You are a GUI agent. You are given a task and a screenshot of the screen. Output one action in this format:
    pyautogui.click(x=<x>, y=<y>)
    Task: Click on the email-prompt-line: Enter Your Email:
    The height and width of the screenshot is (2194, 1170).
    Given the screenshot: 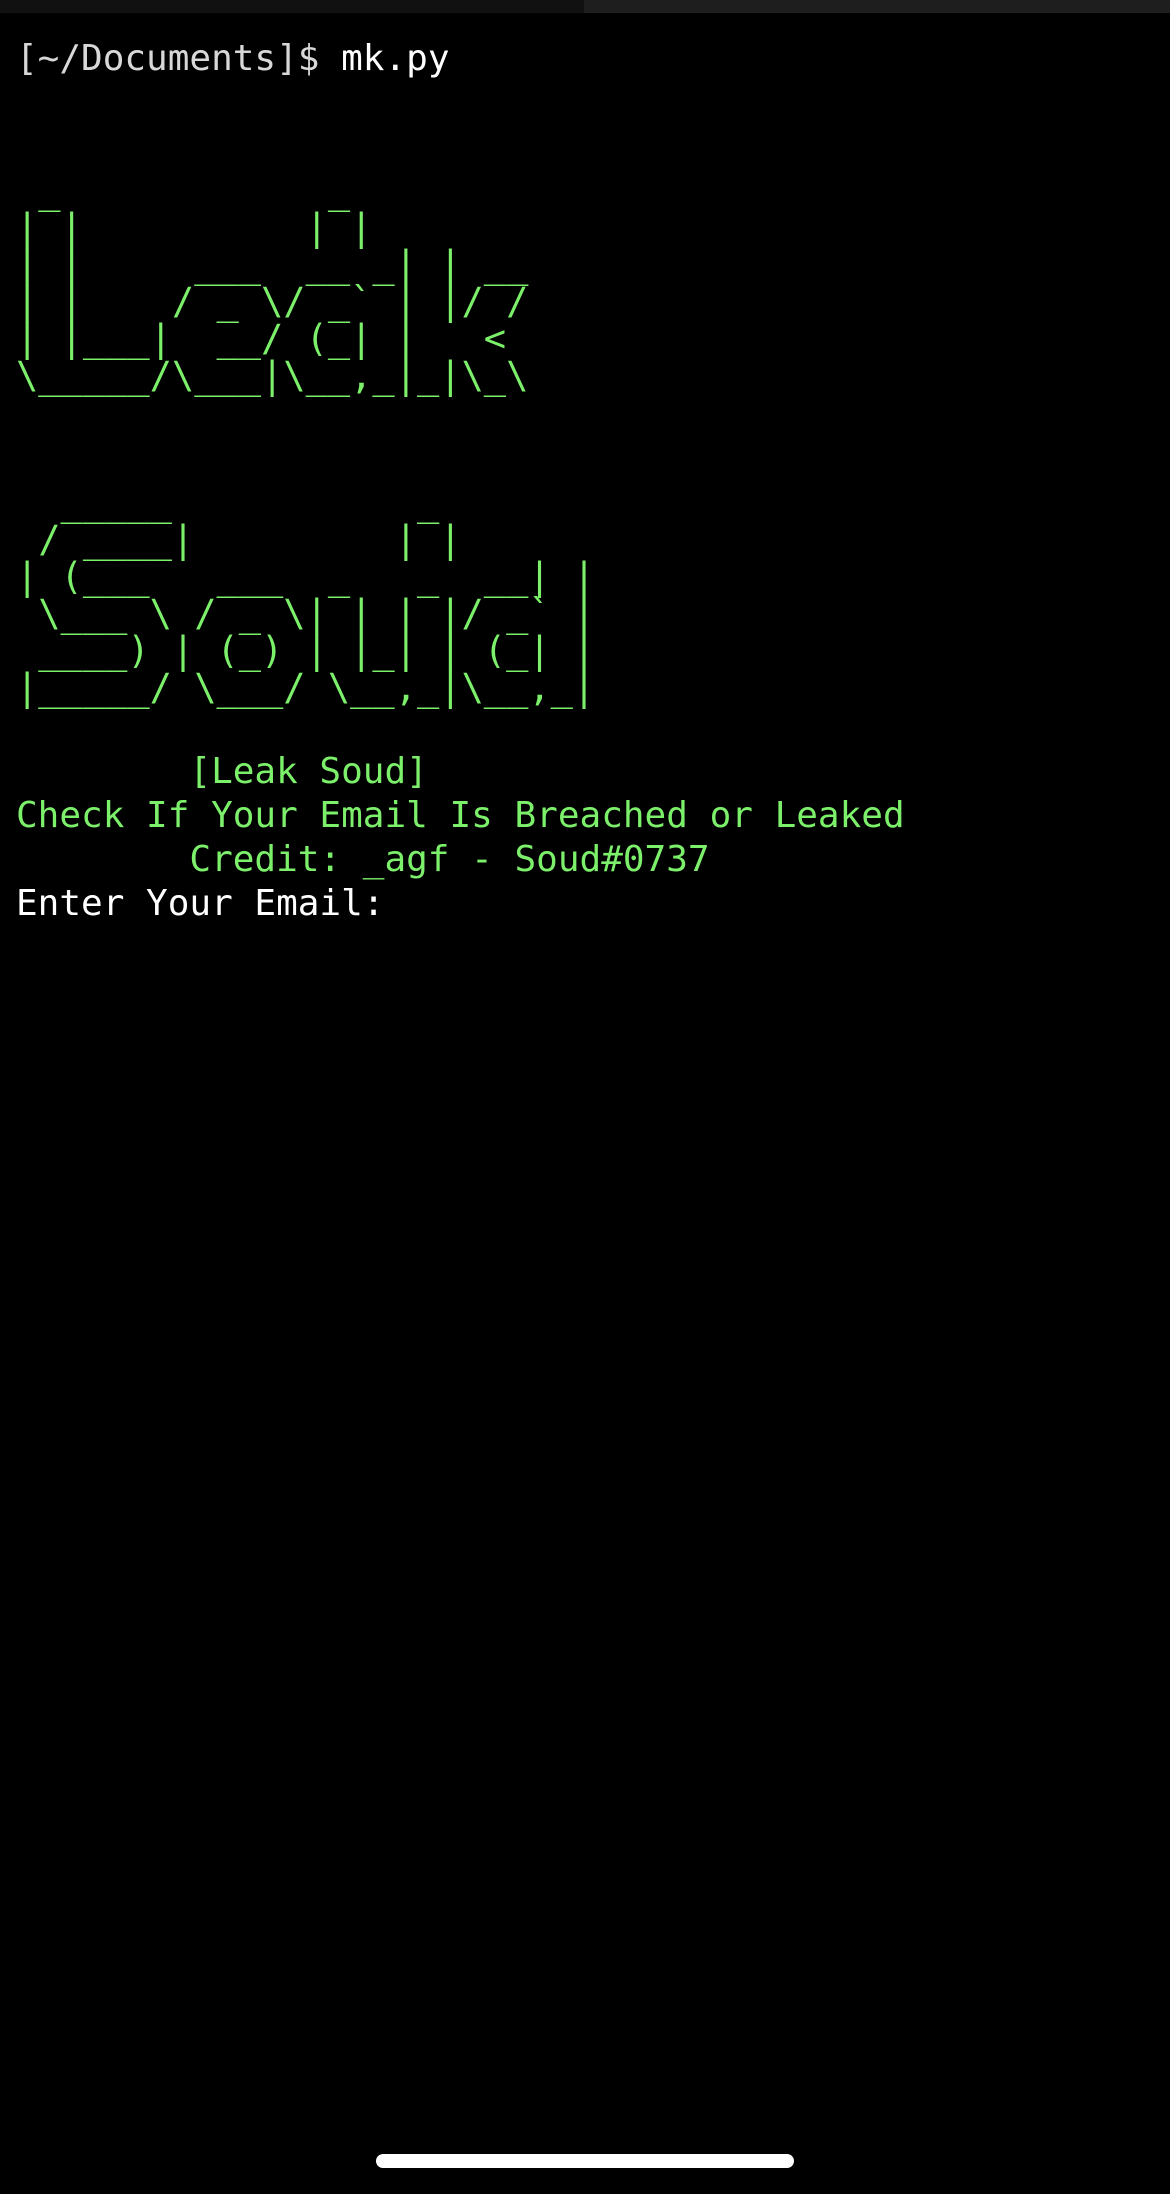 What is the action you would take?
    pyautogui.click(x=586, y=904)
    